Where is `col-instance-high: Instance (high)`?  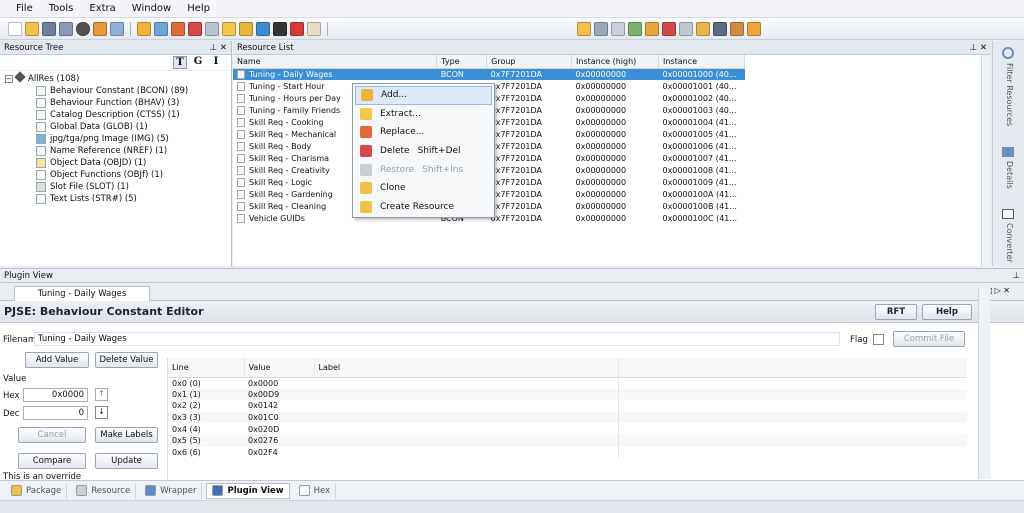 col-instance-high: Instance (high) is located at coordinates (615, 62).